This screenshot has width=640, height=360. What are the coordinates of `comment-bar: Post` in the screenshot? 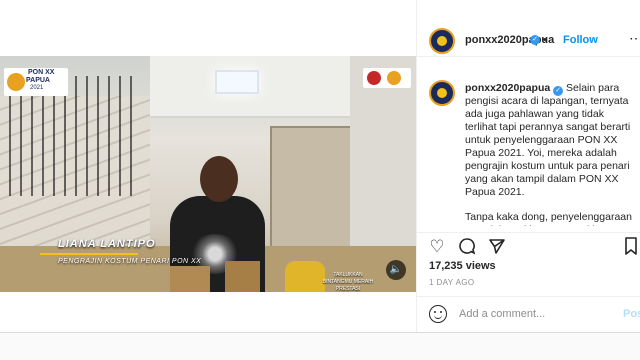 It's located at (528, 314).